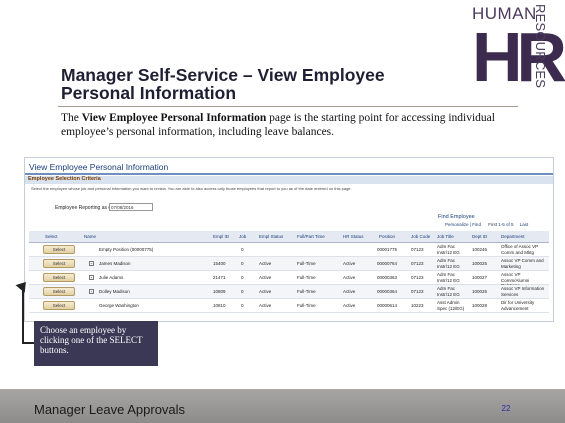 The width and height of the screenshot is (565, 423). What do you see at coordinates (110, 409) in the screenshot?
I see `footer-title: Manager Leave Approvals` at bounding box center [110, 409].